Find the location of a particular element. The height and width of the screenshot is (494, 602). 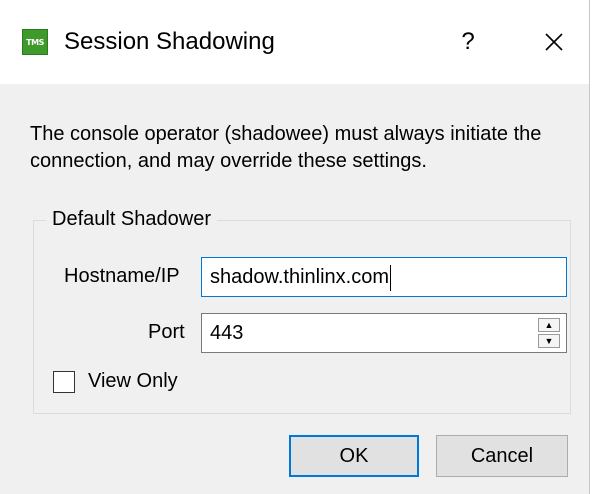

spin-up-button: ▲ is located at coordinates (549, 325).